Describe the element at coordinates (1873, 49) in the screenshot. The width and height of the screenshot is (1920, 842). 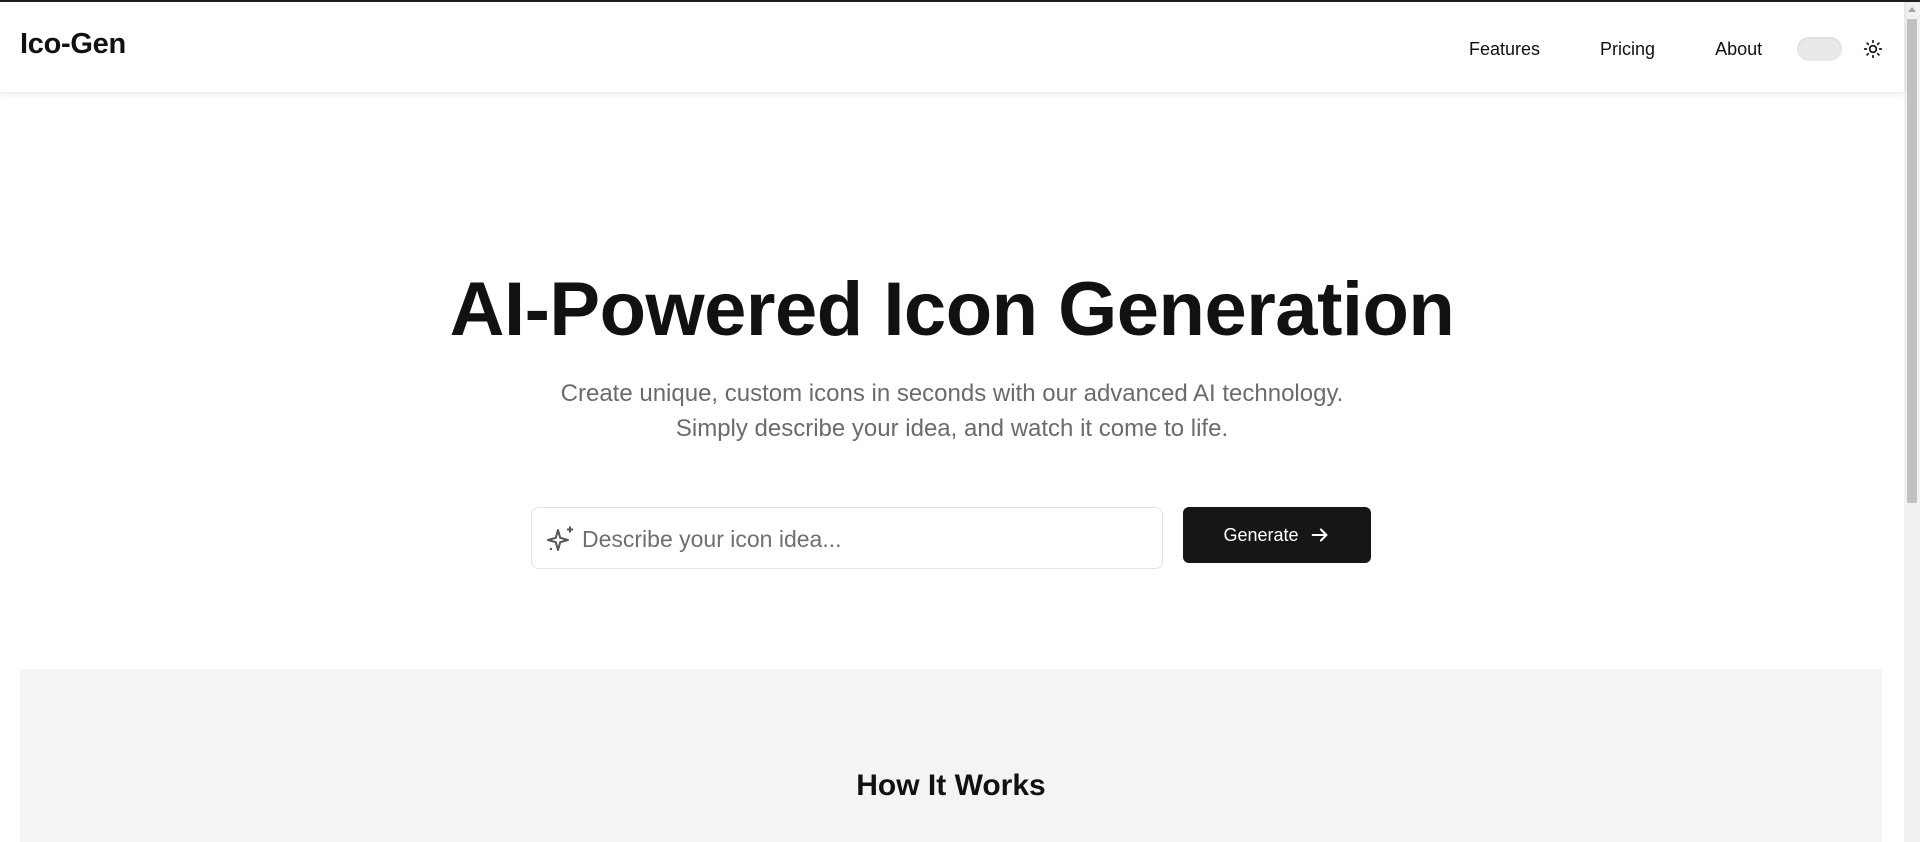
I see `sun-icon` at that location.